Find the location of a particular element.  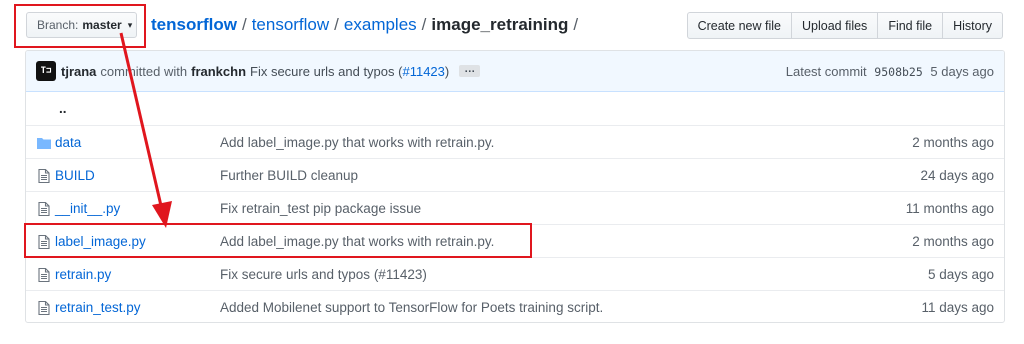

file-age: 11 months ago is located at coordinates (949, 208).